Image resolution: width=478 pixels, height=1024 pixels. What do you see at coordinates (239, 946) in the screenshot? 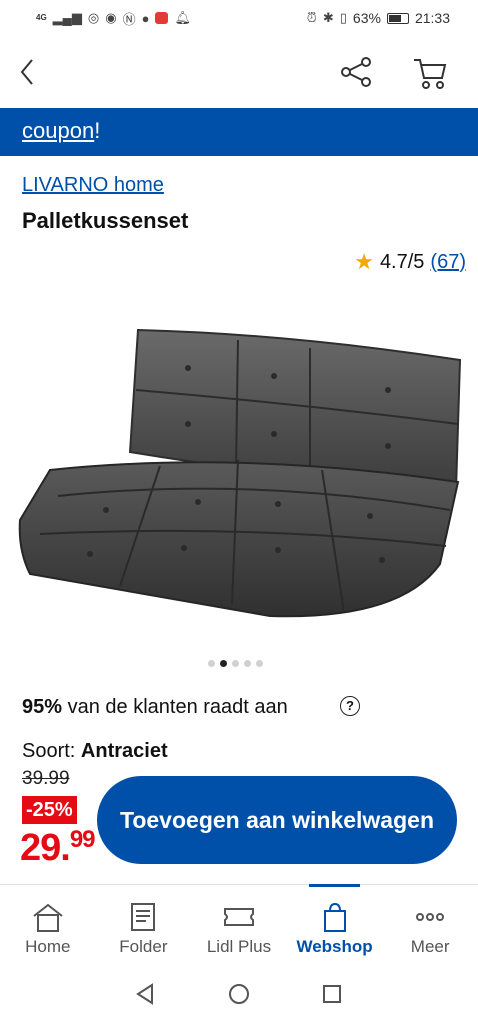
I see `tab-label: Lidl Plus` at bounding box center [239, 946].